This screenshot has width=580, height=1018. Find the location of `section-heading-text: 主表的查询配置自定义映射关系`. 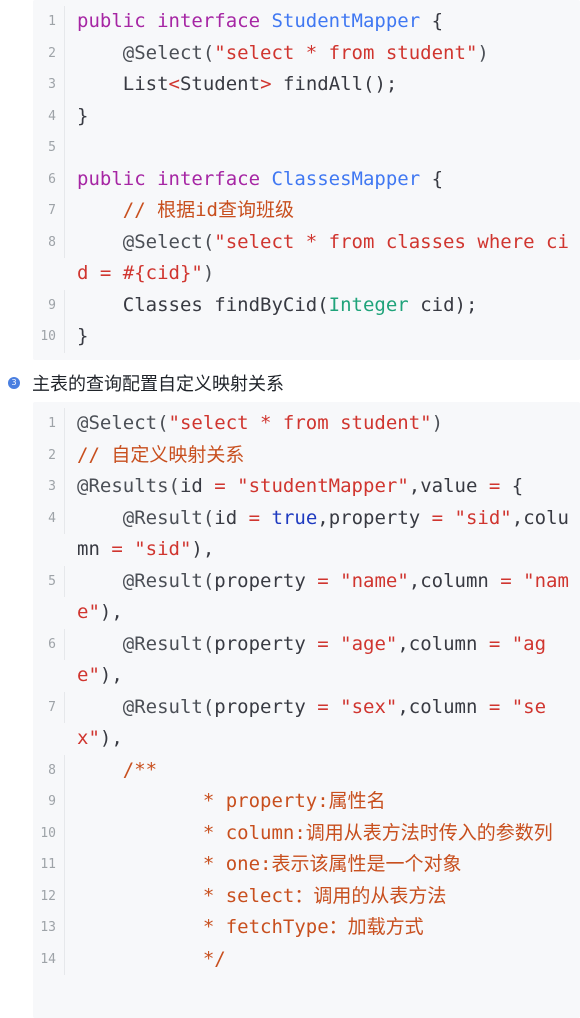

section-heading-text: 主表的查询配置自定义映射关系 is located at coordinates (158, 384).